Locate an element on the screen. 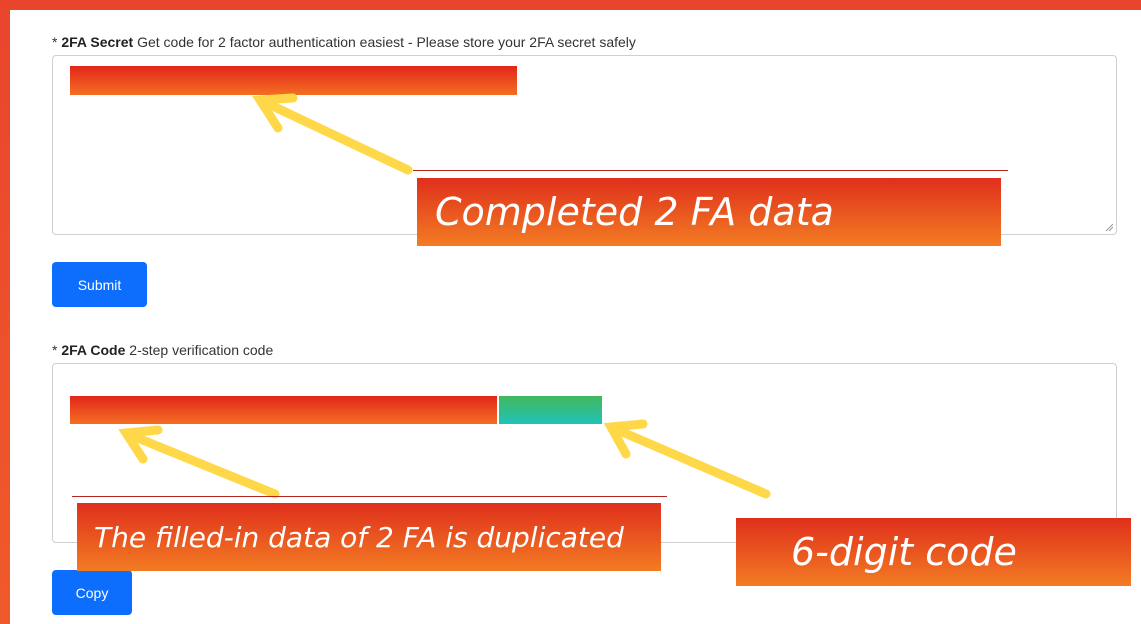 This screenshot has width=1141, height=624. secret-callout: Completed 2 FA data is located at coordinates (709, 212).